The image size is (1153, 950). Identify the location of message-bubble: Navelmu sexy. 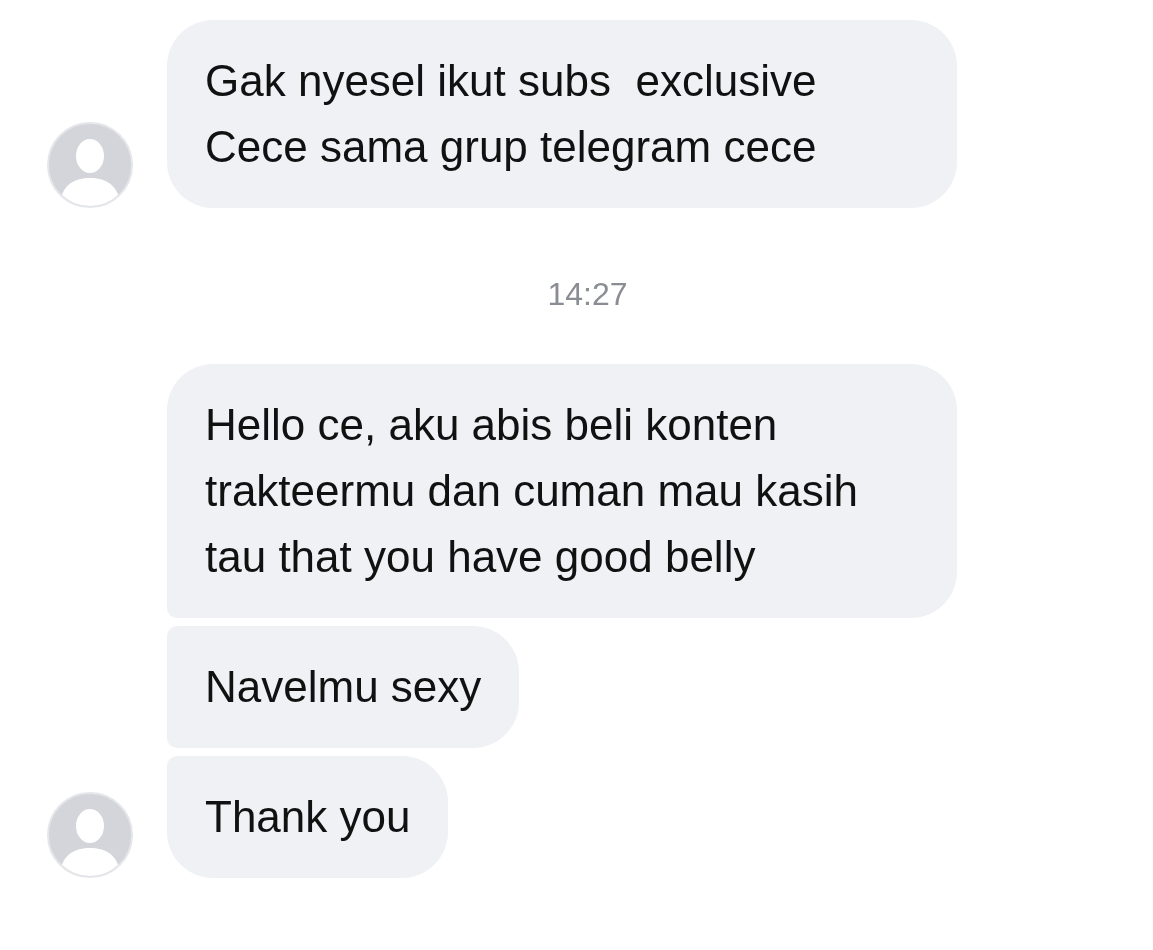
(343, 687).